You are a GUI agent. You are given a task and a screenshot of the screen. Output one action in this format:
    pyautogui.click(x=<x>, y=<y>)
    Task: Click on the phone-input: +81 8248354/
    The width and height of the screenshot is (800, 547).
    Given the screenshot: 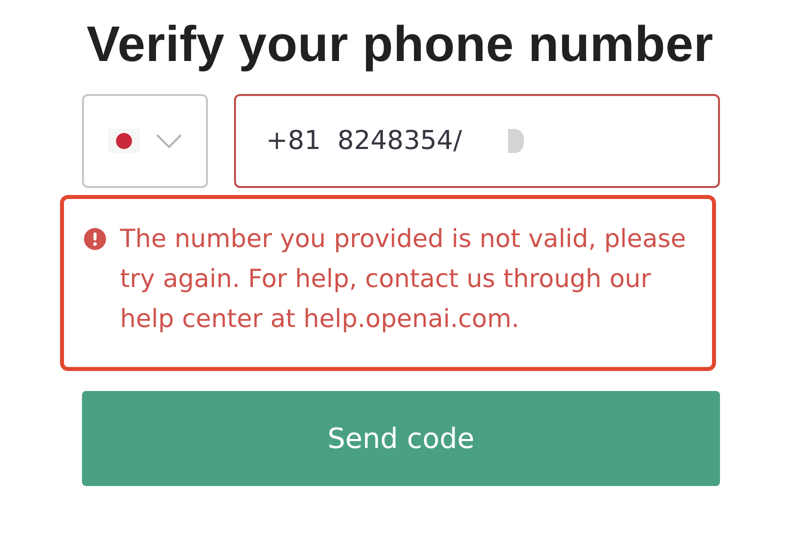 What is the action you would take?
    pyautogui.click(x=382, y=141)
    